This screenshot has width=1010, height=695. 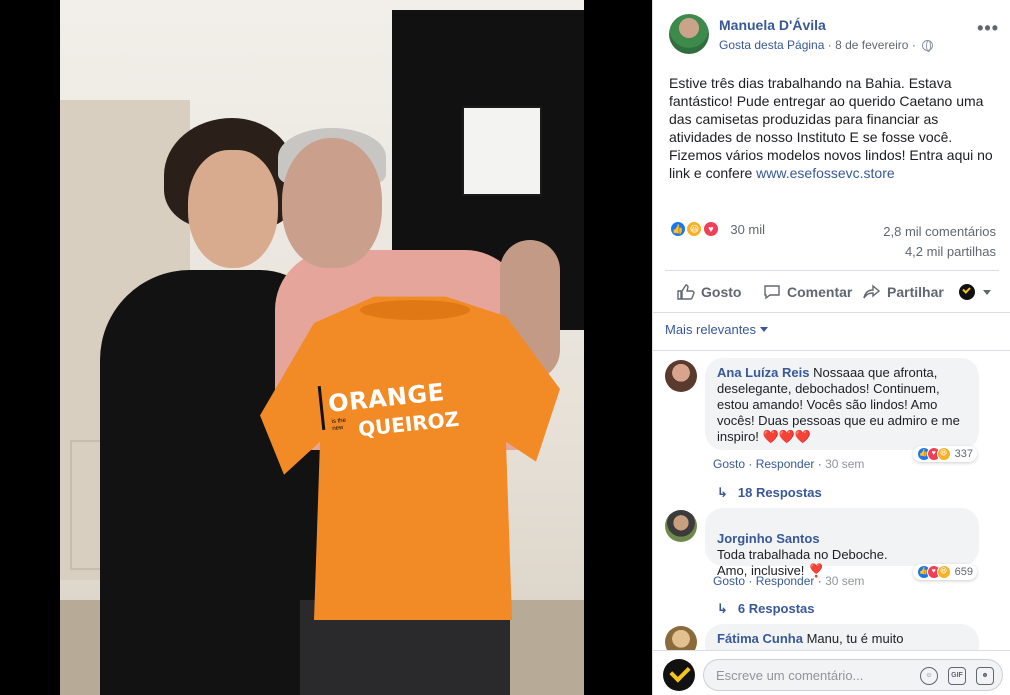 What do you see at coordinates (711, 329) in the screenshot?
I see `comment-order-label: Mais relevantes` at bounding box center [711, 329].